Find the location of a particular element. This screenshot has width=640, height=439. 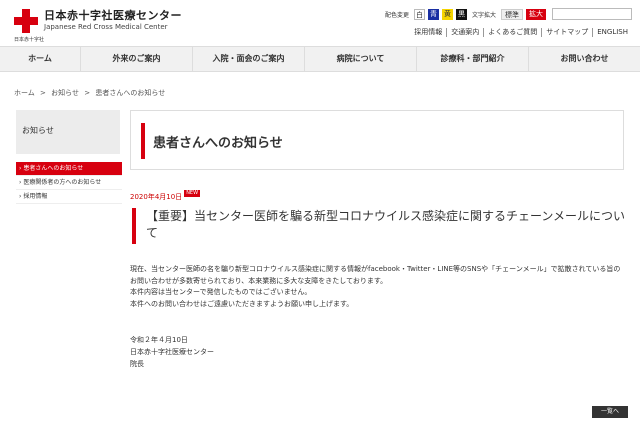

page-title: 患者さんへのお知らせ is located at coordinates (218, 143).